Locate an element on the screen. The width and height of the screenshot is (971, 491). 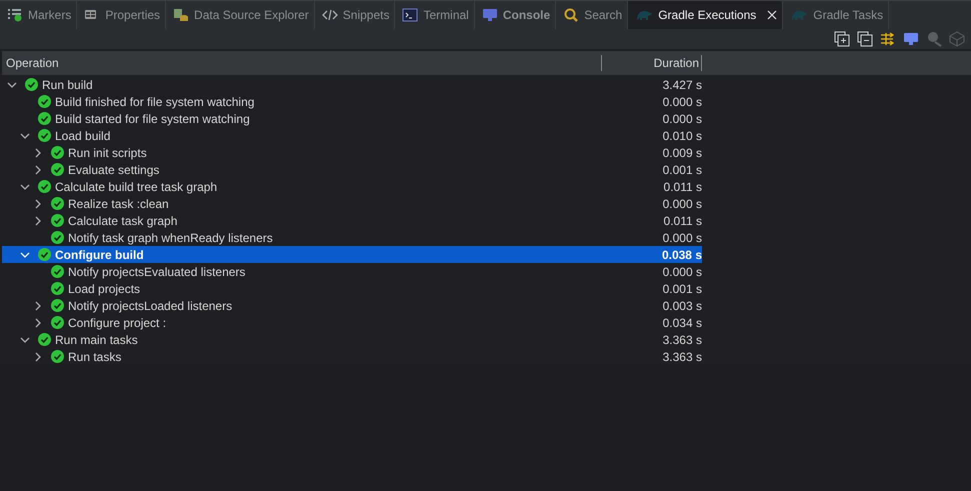
tree-row: Configure project : 0.034 s is located at coordinates (352, 322).